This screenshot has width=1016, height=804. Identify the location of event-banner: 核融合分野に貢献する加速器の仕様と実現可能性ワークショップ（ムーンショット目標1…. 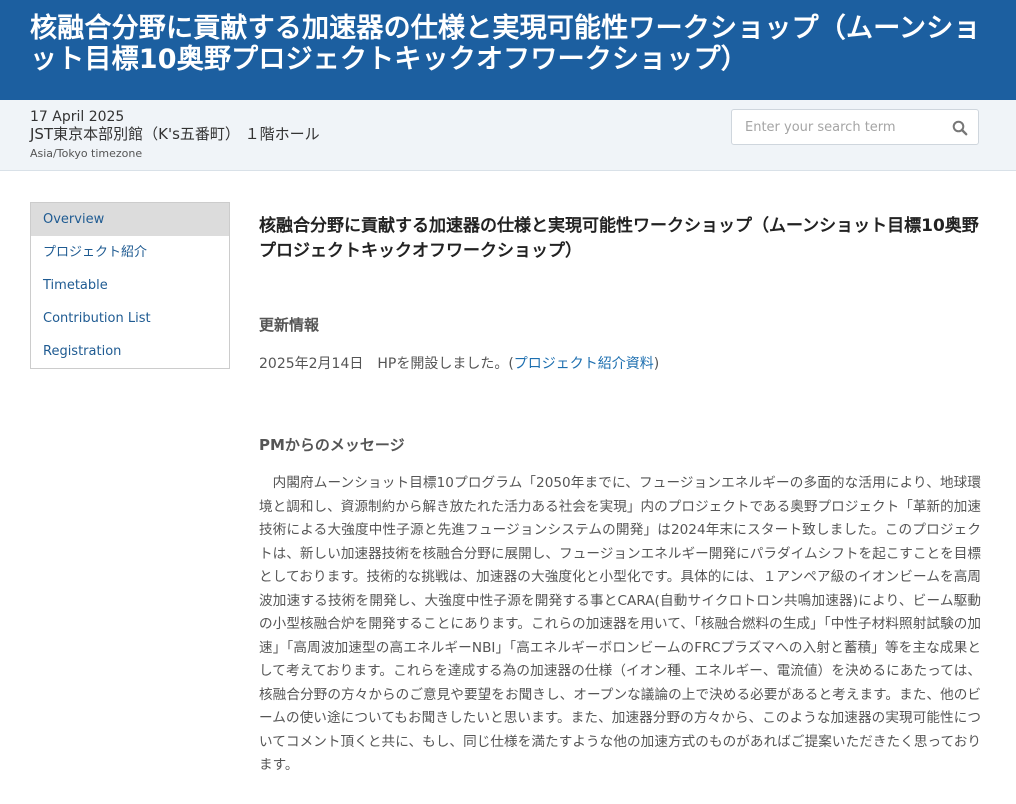
(508, 50).